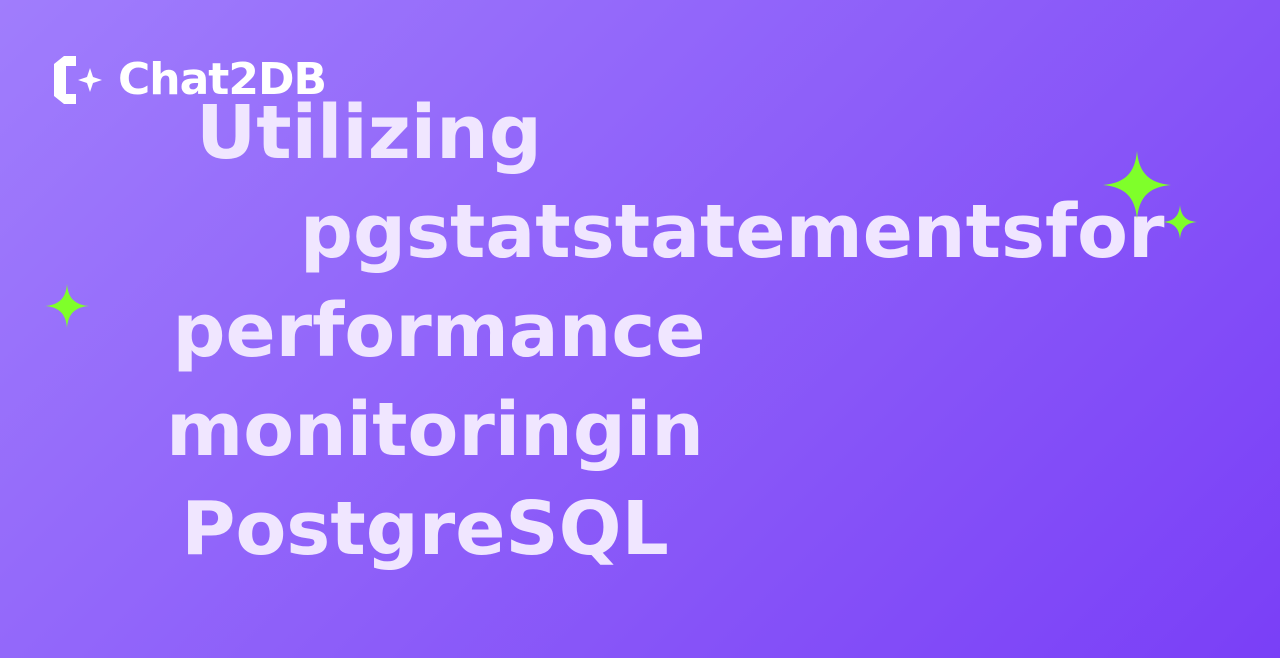 This screenshot has height=658, width=1280. Describe the element at coordinates (439, 331) in the screenshot. I see `title-line: performance` at that location.